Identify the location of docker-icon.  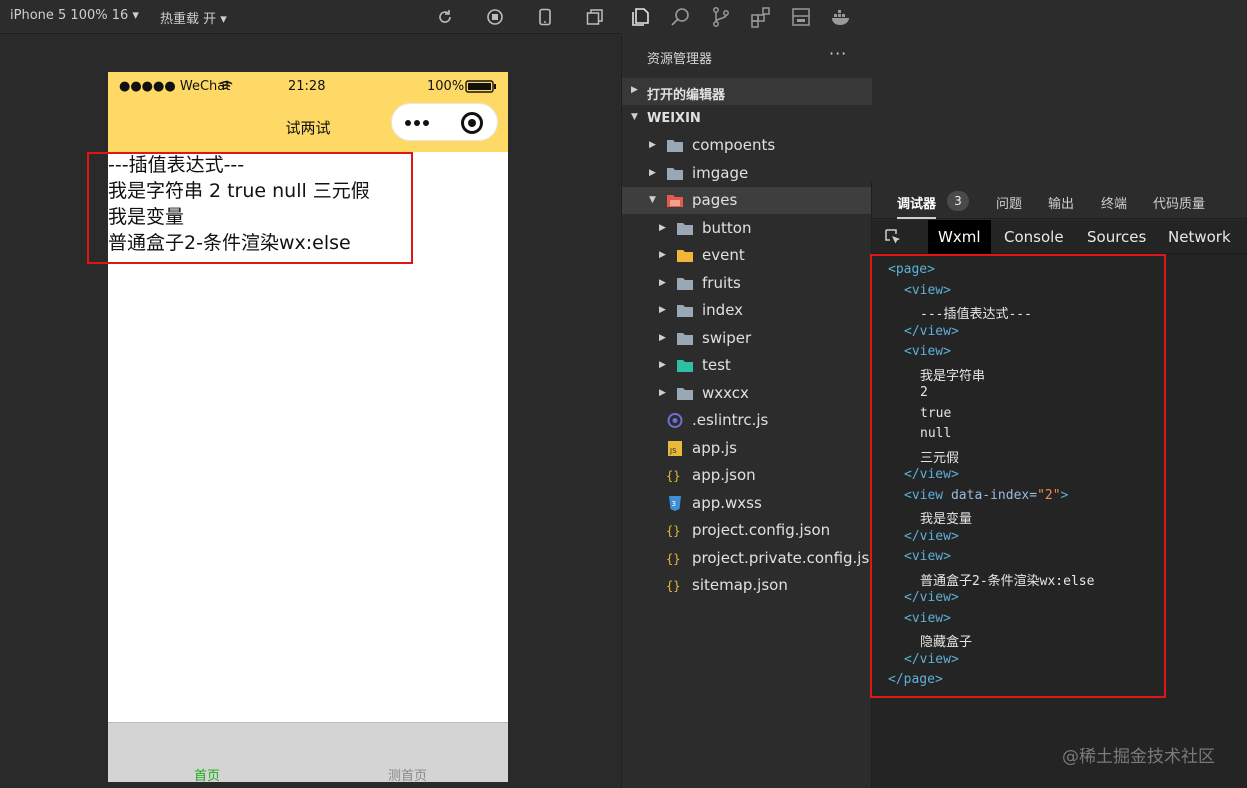
(841, 17).